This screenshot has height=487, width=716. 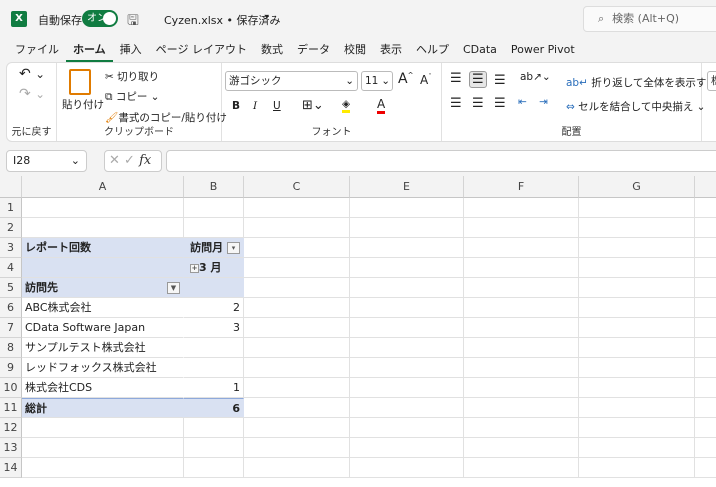 I want to click on pivot-column-item: +3 月, so click(x=214, y=268).